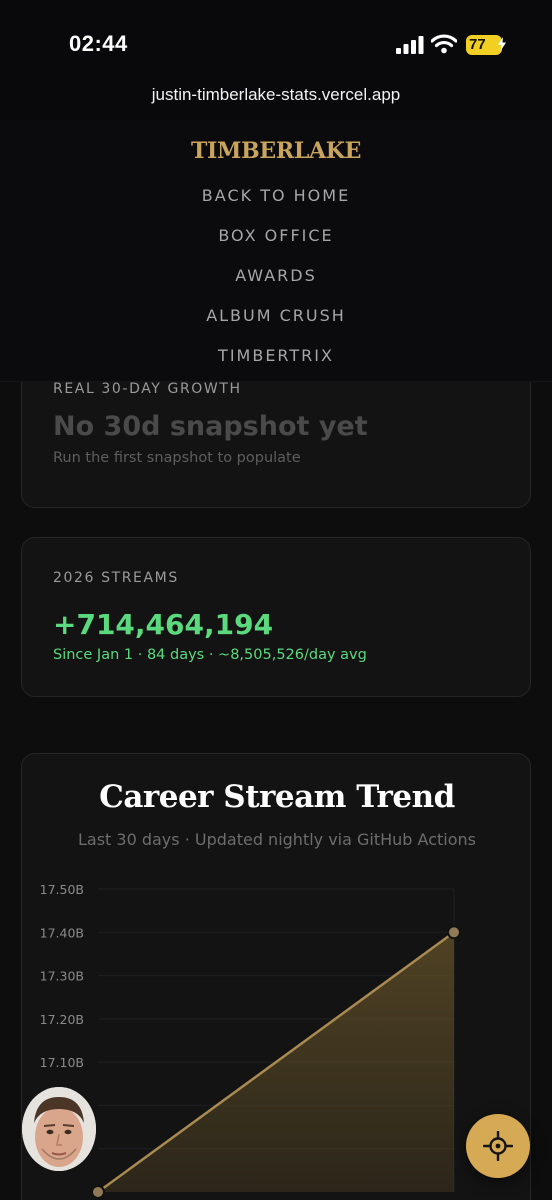  I want to click on url-text: justin-timberlake-stats.vercel.app, so click(276, 94).